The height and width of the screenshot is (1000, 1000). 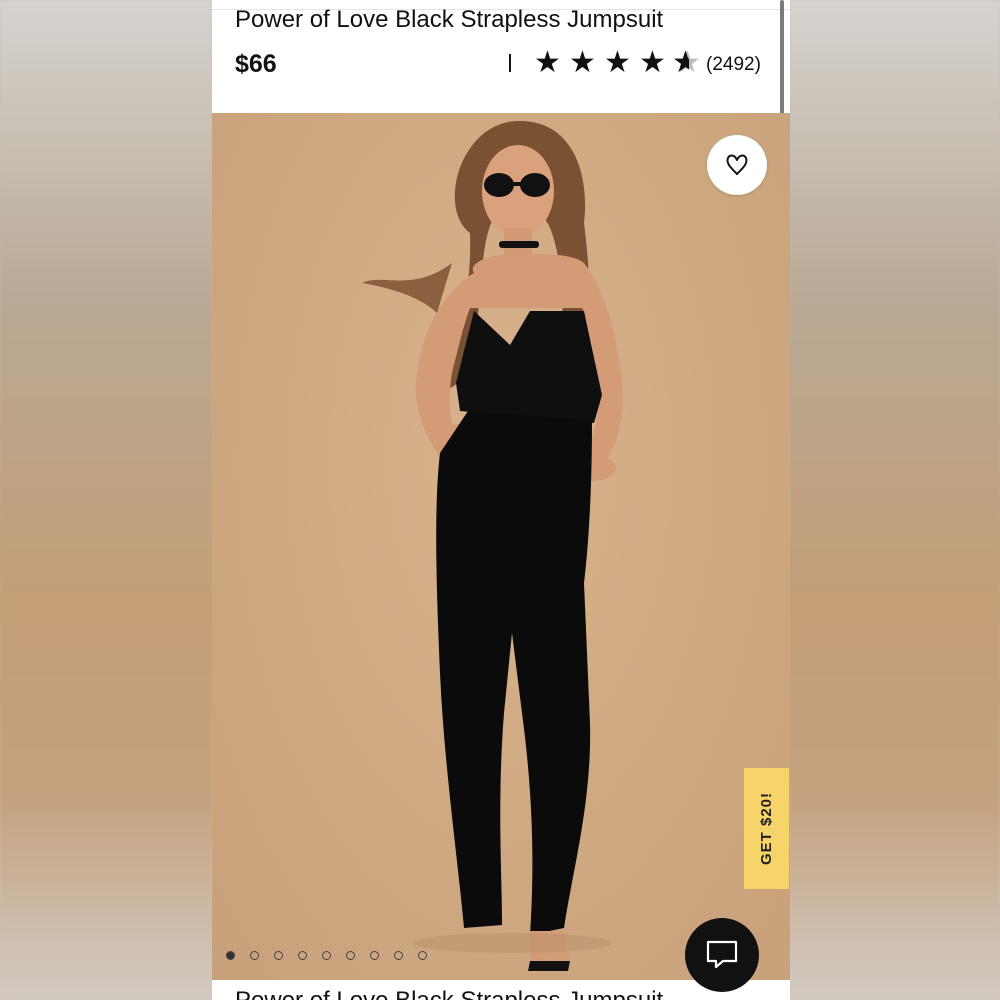 What do you see at coordinates (733, 65) in the screenshot?
I see `review-count: (2492)` at bounding box center [733, 65].